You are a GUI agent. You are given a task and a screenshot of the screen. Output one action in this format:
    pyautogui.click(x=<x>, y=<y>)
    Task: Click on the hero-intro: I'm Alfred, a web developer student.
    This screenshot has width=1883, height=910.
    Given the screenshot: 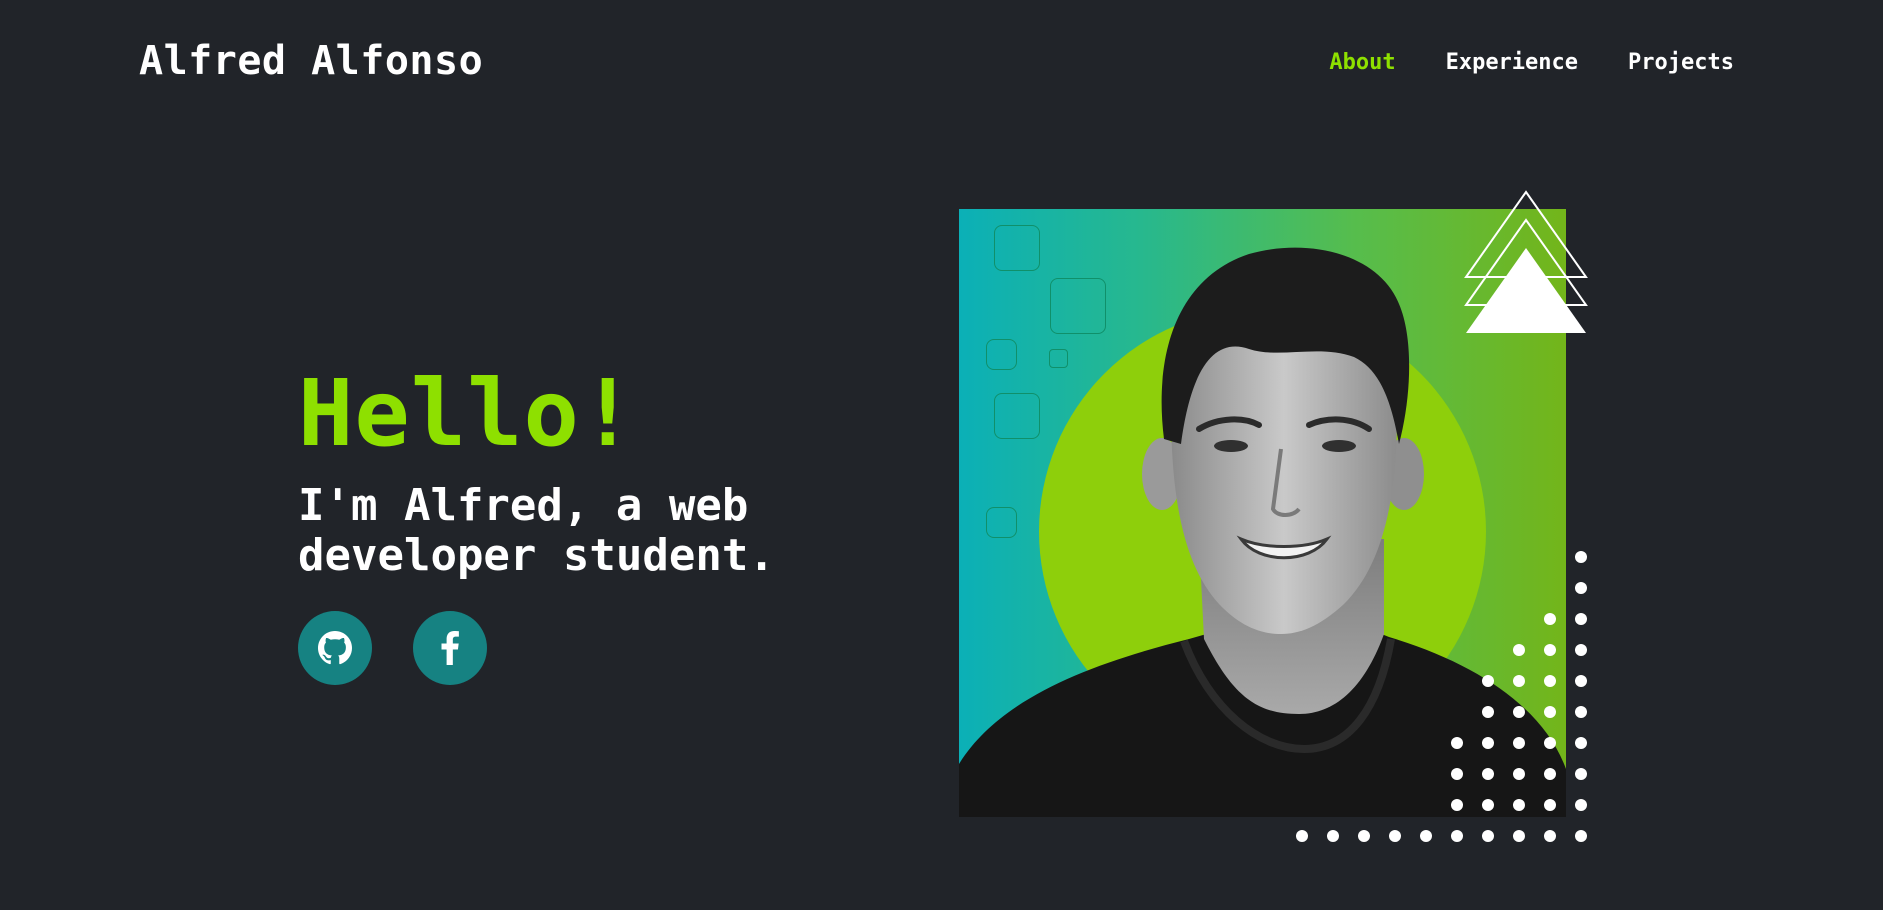 What is the action you would take?
    pyautogui.click(x=578, y=531)
    